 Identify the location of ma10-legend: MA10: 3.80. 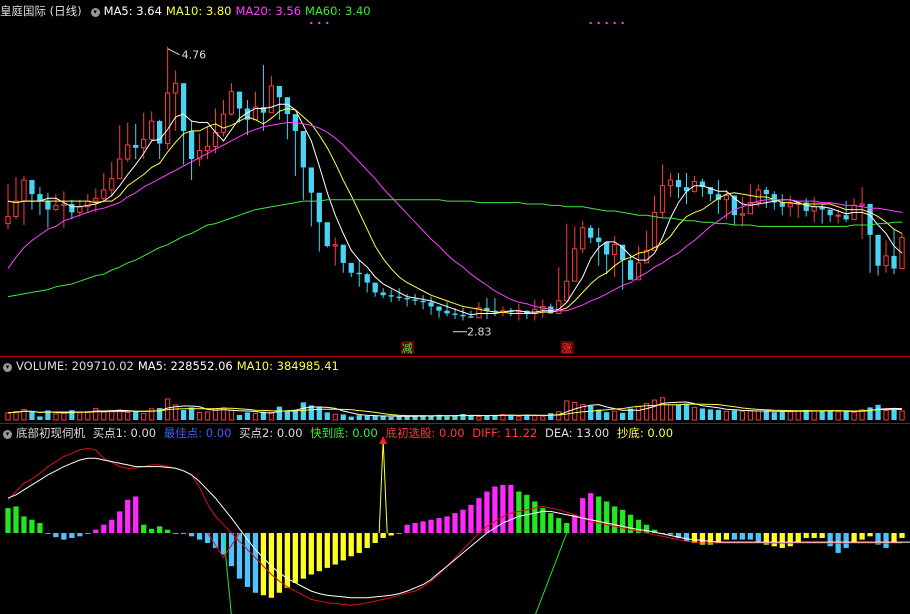
(198, 11).